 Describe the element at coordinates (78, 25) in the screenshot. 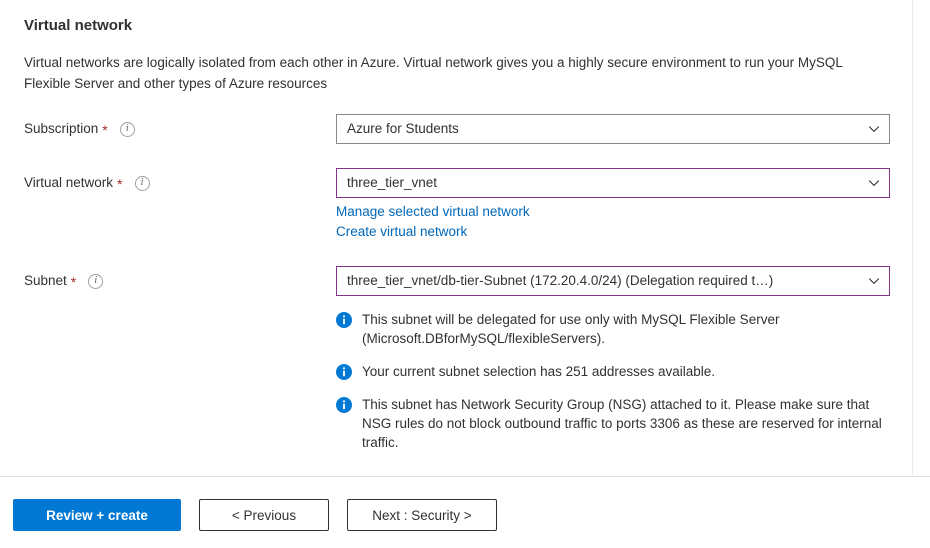

I see `page-title: Virtual network` at that location.